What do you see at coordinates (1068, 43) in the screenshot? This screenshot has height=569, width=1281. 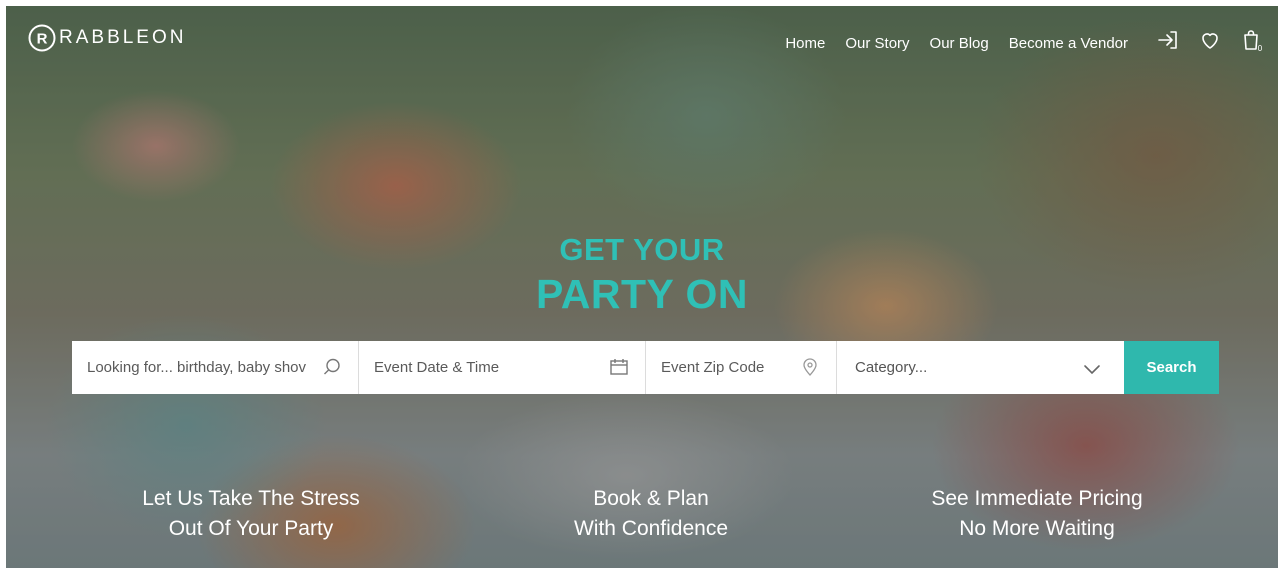 I see `nav-link-become-vendor: Become a Vendor` at bounding box center [1068, 43].